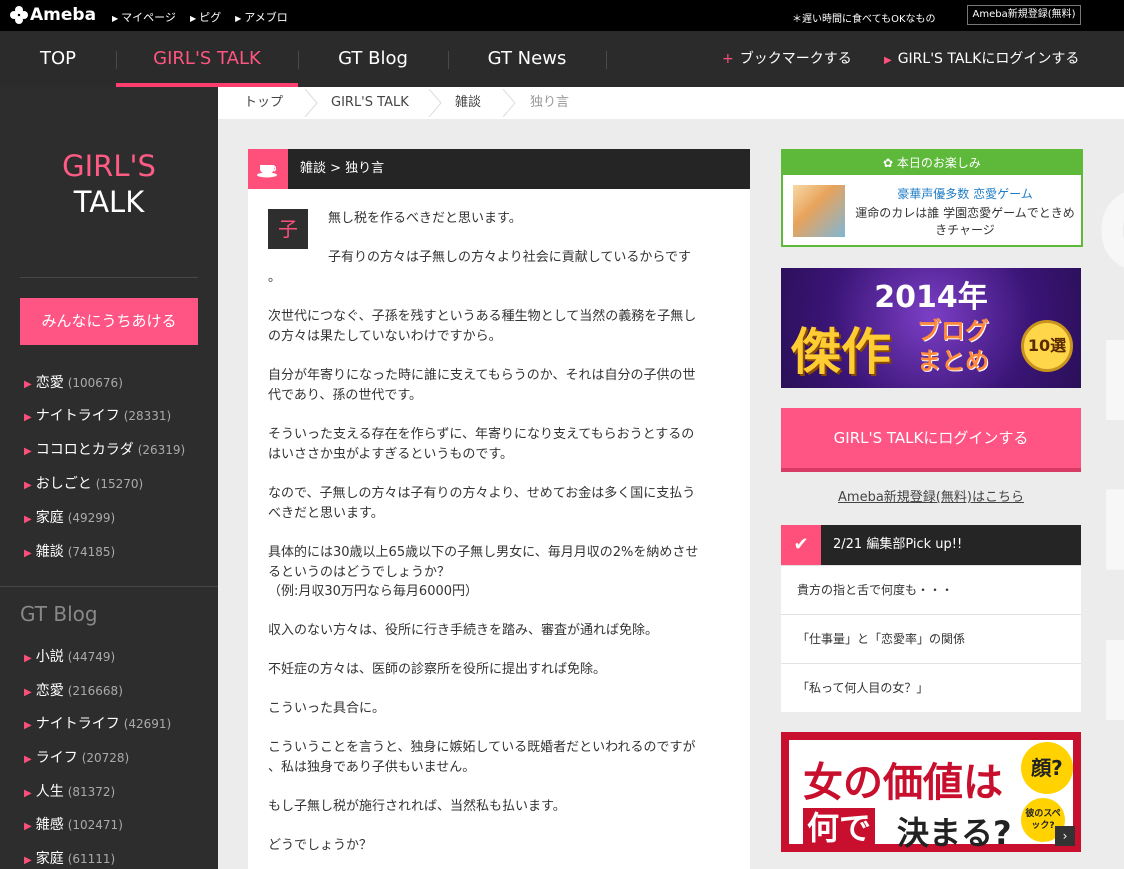 The image size is (1124, 869). I want to click on article-category: 雑談 > 独り言, so click(342, 169).